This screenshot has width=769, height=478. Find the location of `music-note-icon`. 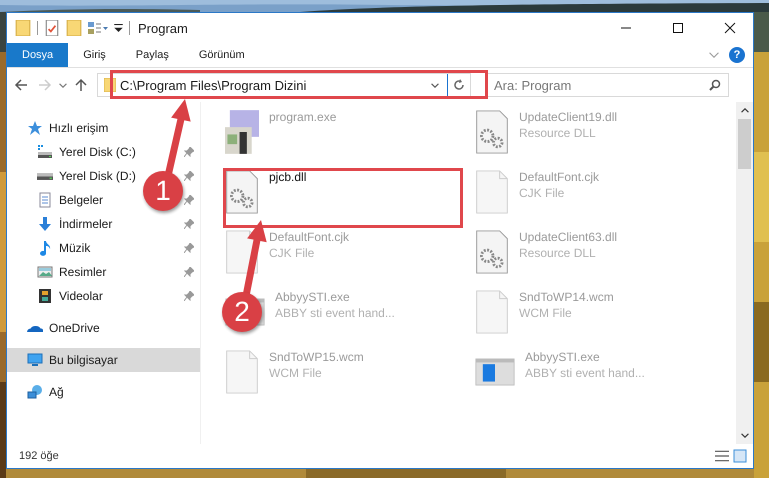

music-note-icon is located at coordinates (45, 248).